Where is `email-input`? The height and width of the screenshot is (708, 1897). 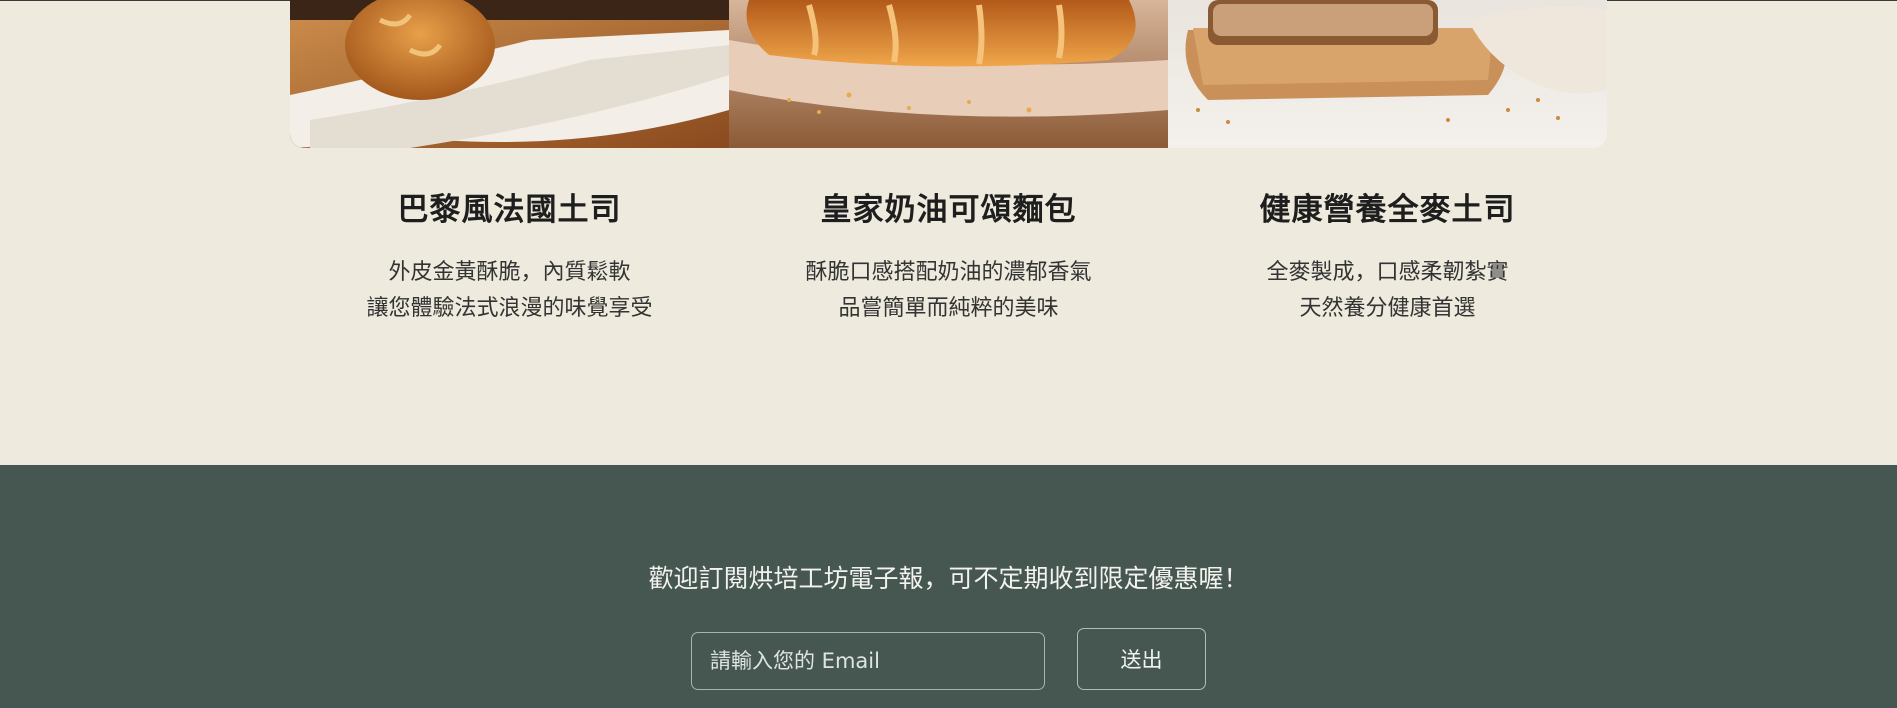 email-input is located at coordinates (868, 661).